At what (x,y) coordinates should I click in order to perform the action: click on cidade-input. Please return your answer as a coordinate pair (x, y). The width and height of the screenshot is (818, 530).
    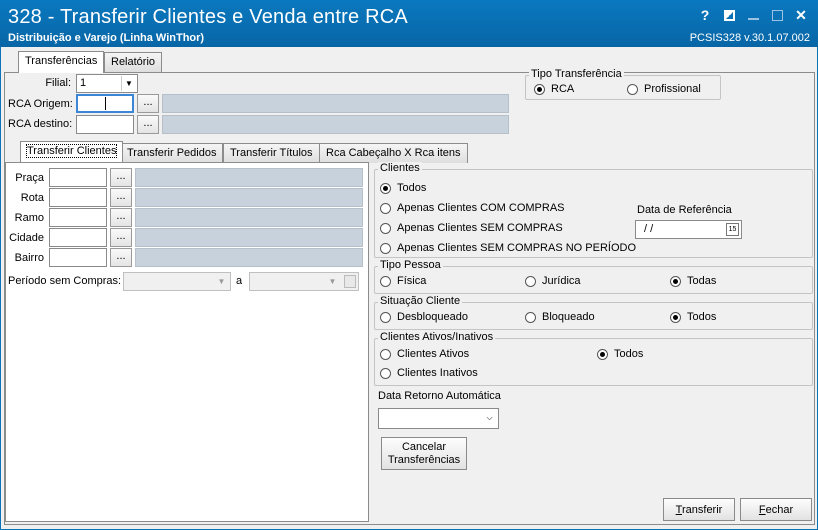
    Looking at the image, I should click on (78, 237).